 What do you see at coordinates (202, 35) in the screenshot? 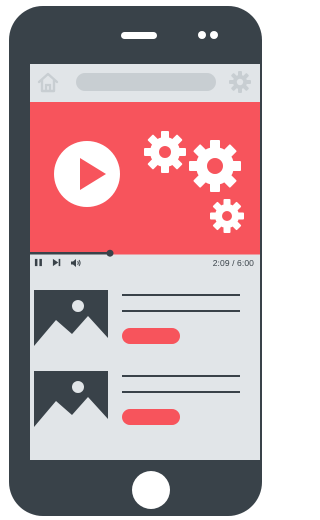
I see `phone-sensor` at bounding box center [202, 35].